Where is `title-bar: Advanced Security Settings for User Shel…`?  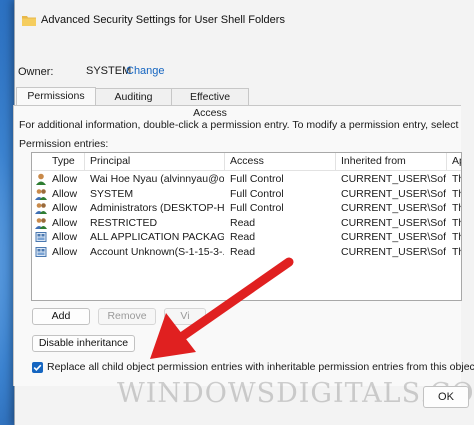
title-bar: Advanced Security Settings for User Shel… is located at coordinates (244, 20).